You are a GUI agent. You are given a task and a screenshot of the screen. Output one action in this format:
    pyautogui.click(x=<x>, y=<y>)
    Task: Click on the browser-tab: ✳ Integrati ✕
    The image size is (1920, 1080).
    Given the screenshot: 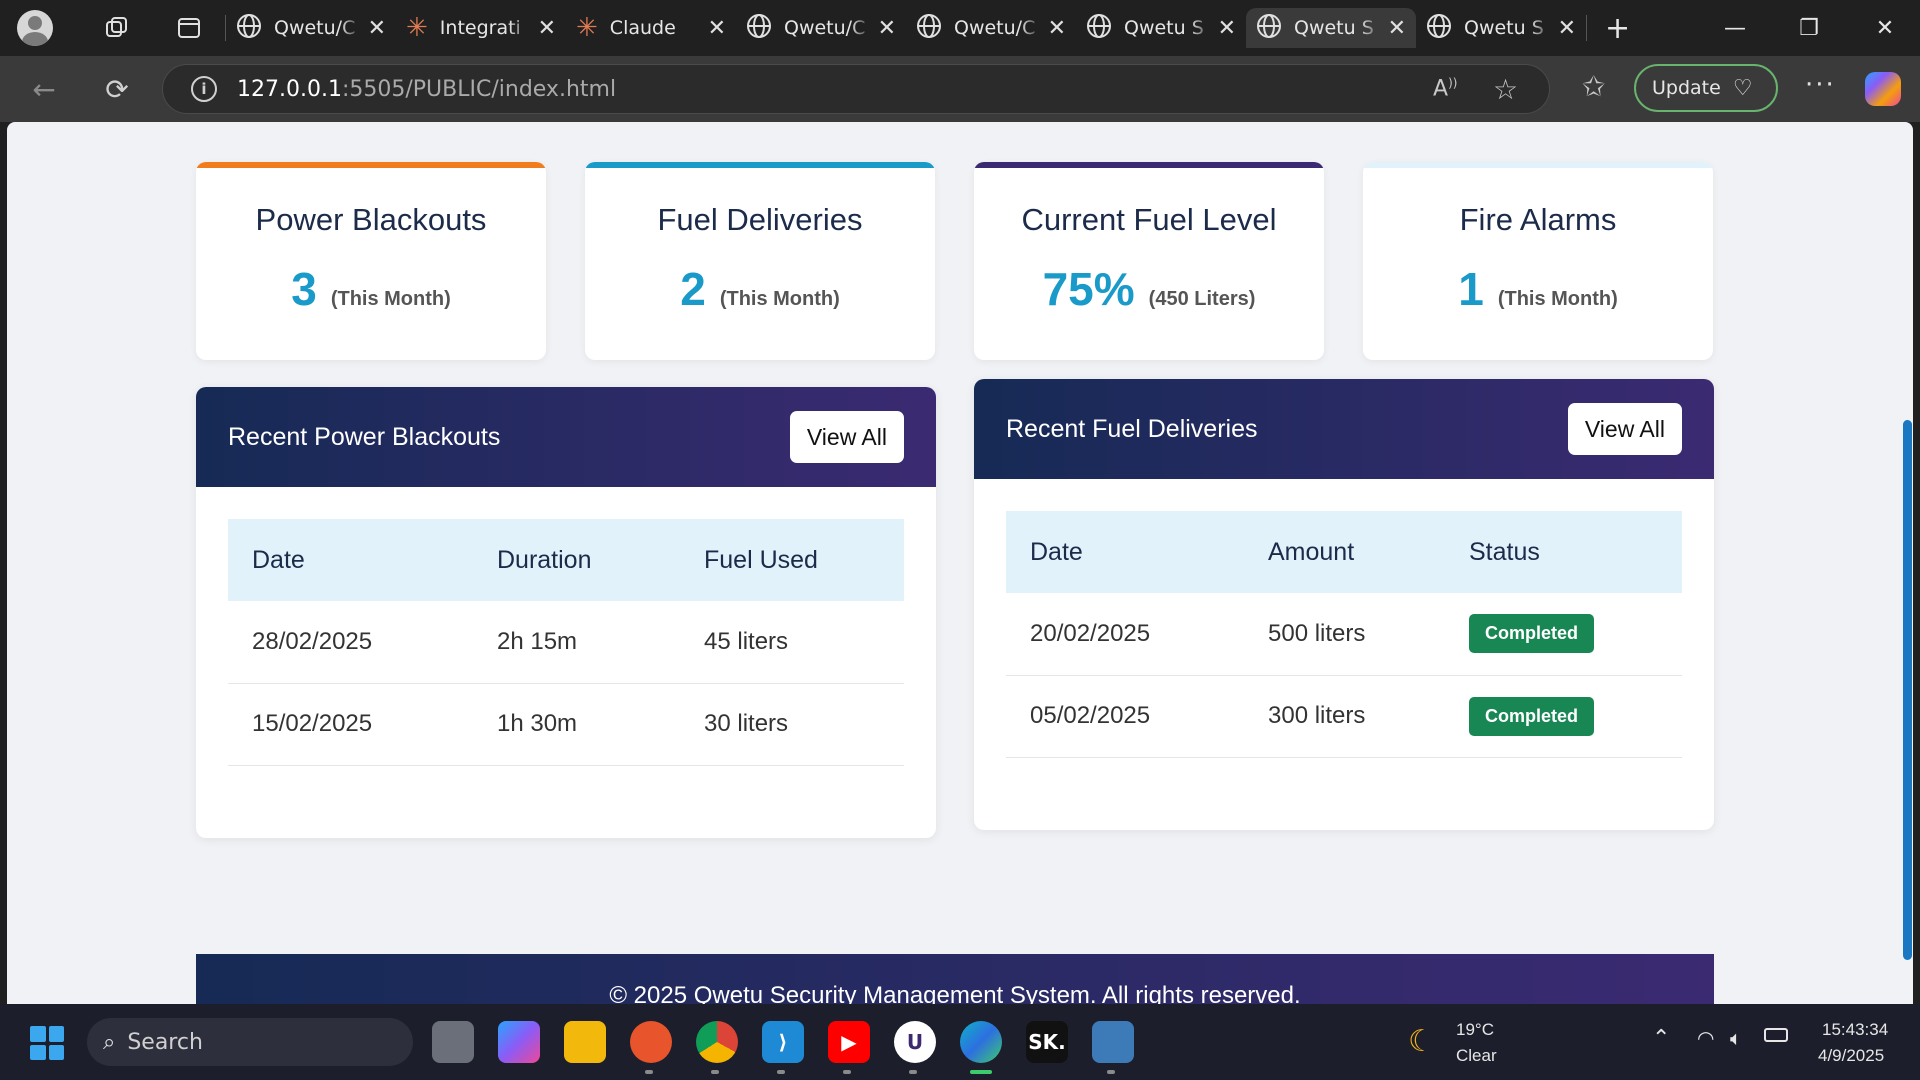 What is the action you would take?
    pyautogui.click(x=481, y=28)
    